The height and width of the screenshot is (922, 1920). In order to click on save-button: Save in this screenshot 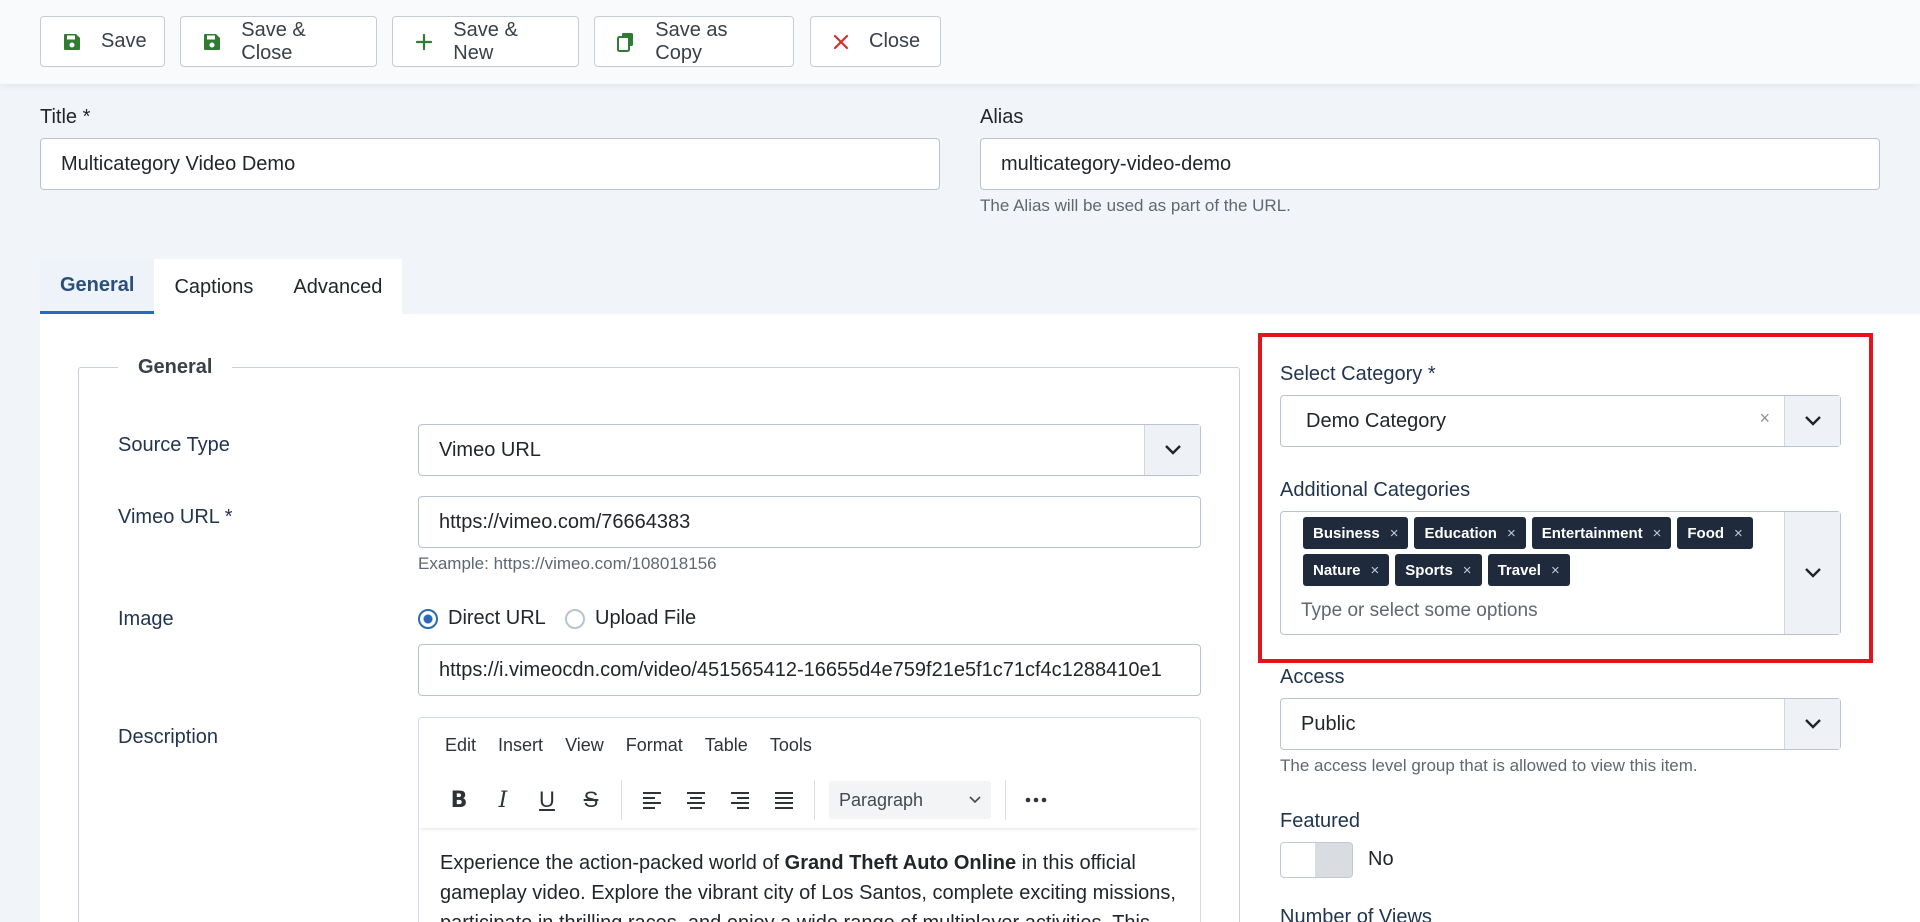, I will do `click(102, 41)`.